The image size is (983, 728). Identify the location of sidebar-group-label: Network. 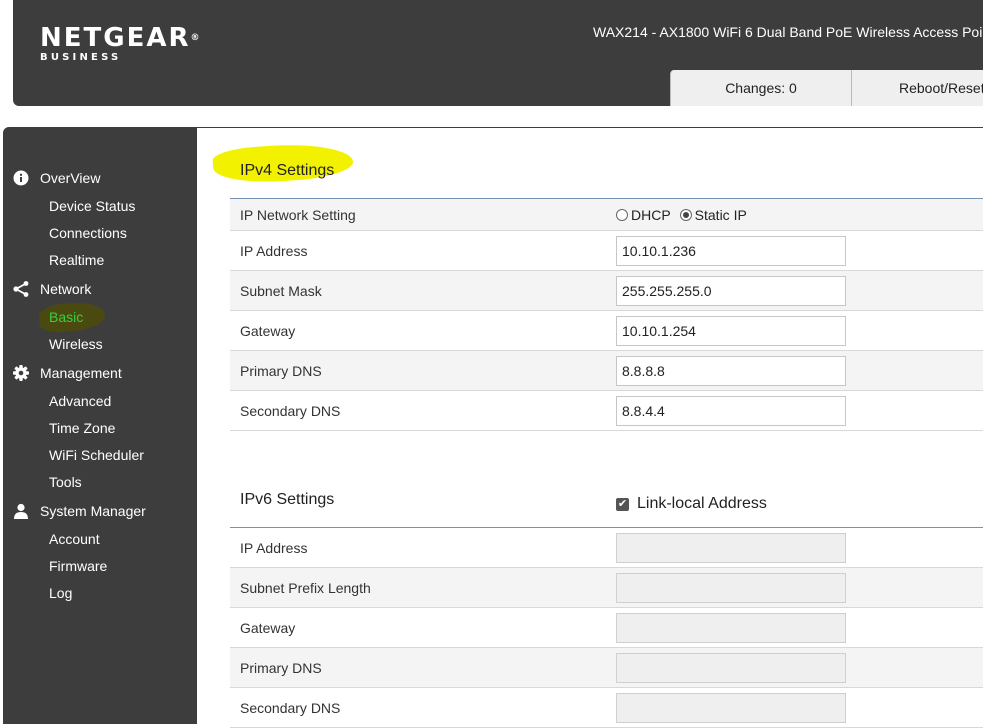
(66, 289).